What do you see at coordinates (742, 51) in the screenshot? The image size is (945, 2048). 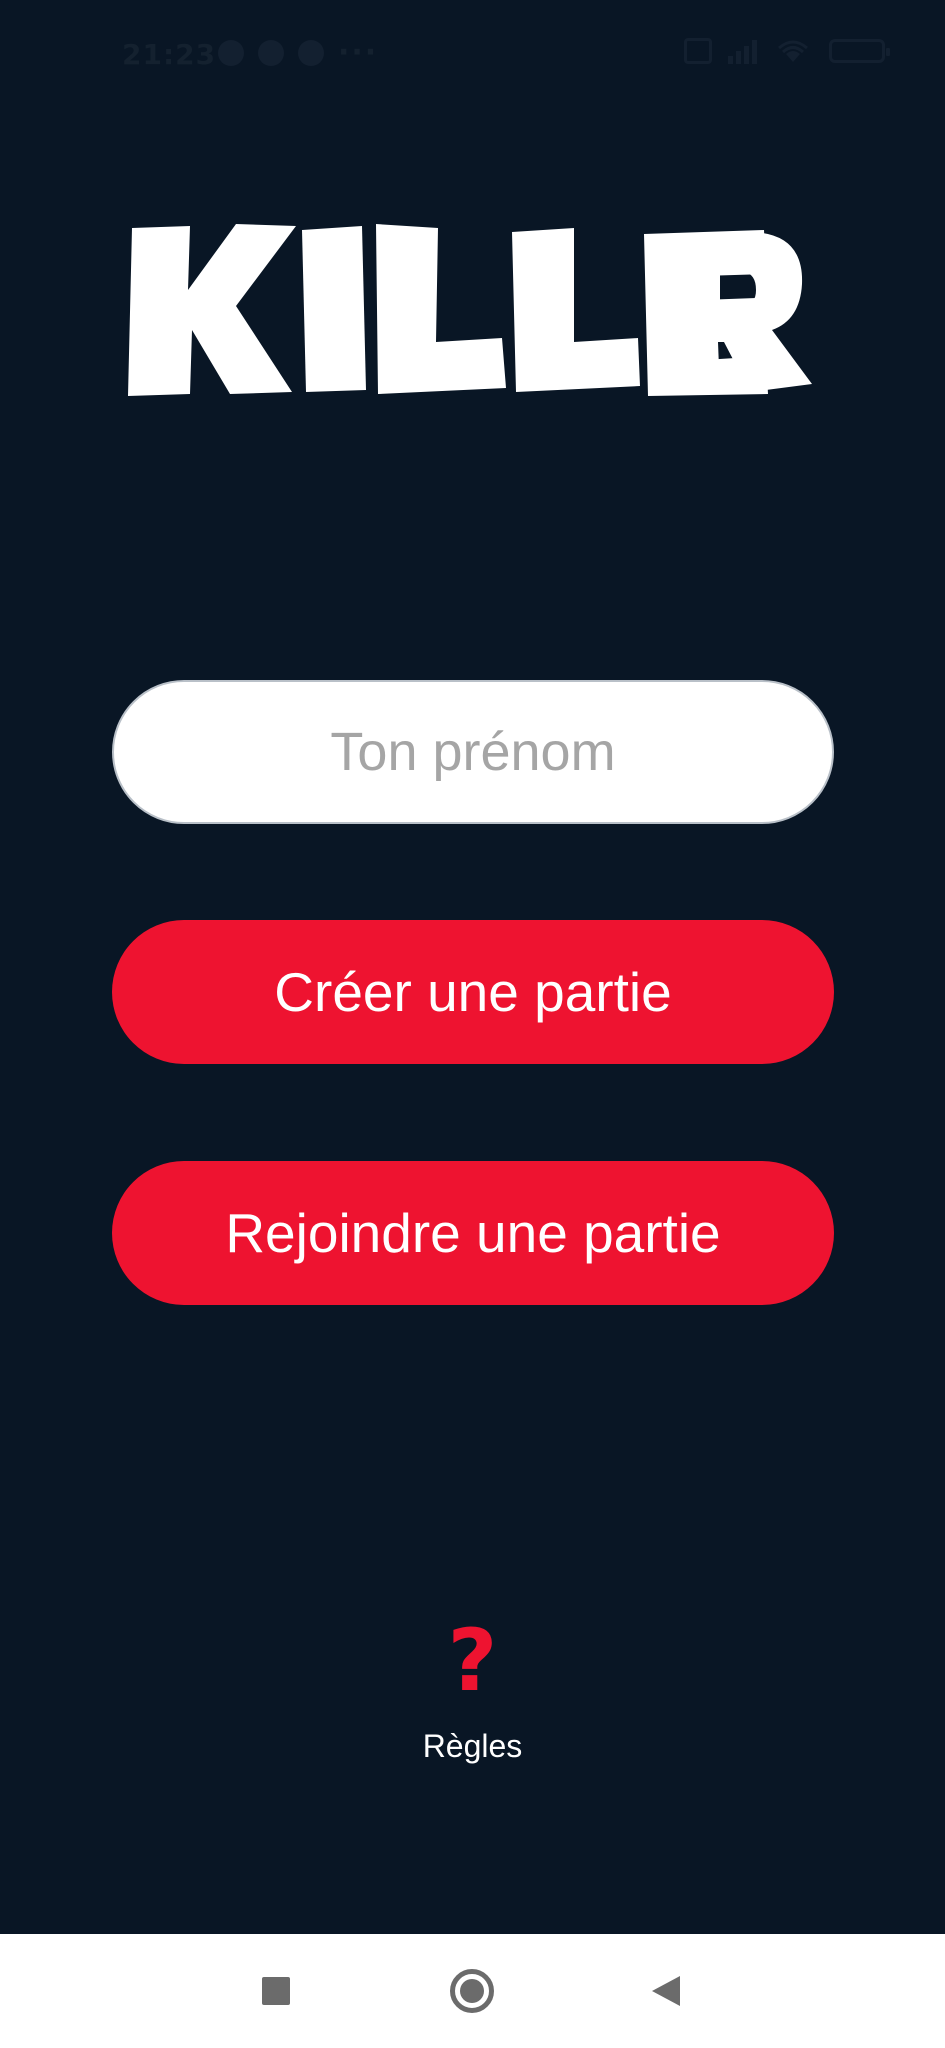 I see `signal-icon` at bounding box center [742, 51].